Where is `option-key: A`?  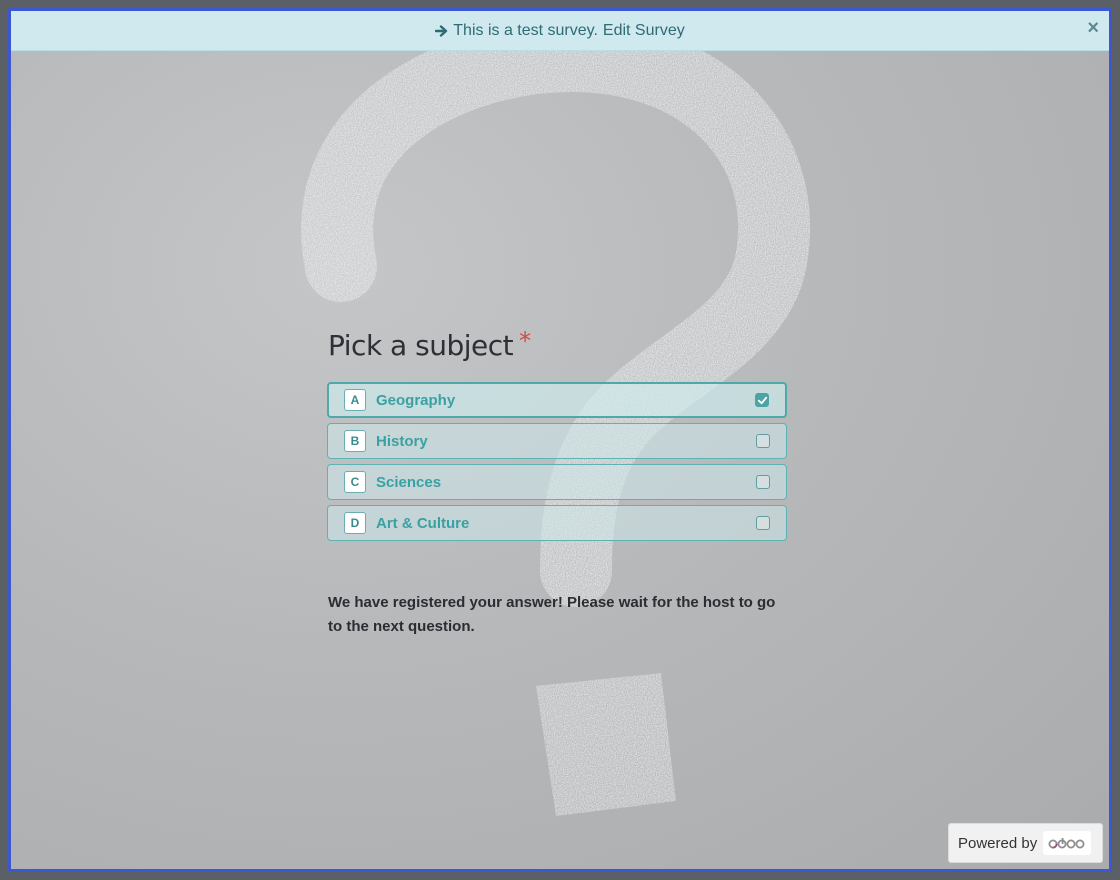
option-key: A is located at coordinates (355, 400).